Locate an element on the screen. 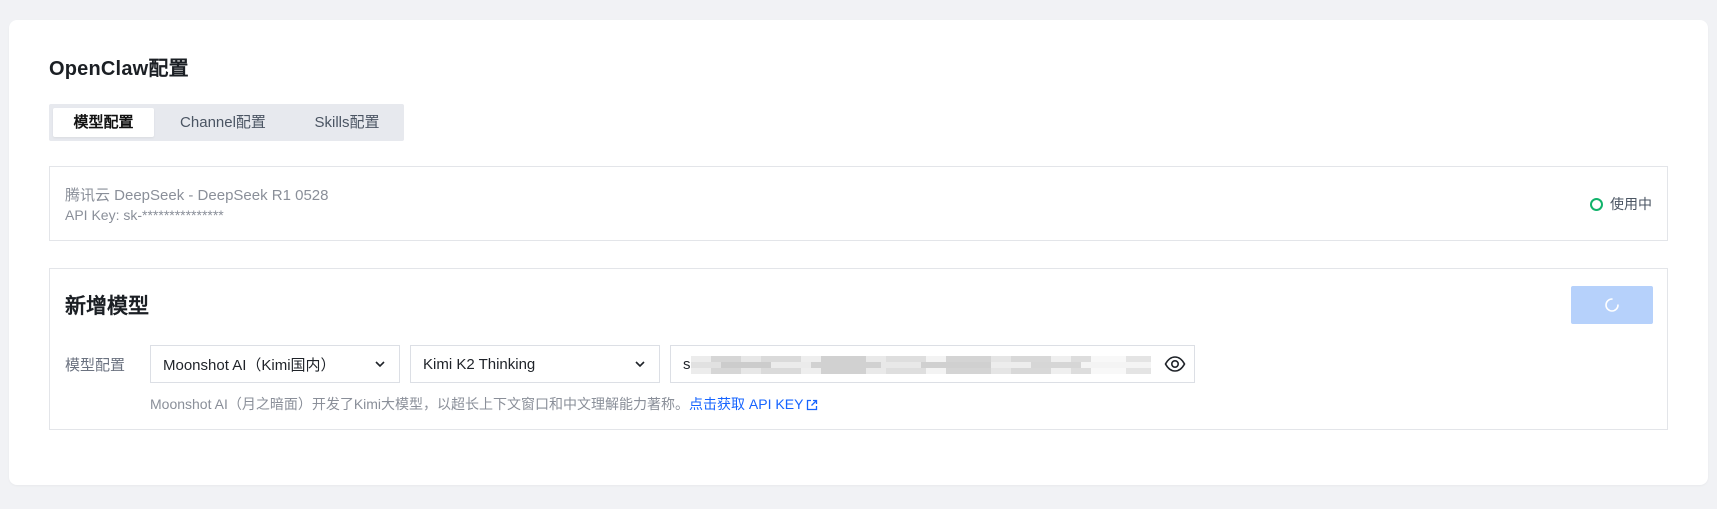 This screenshot has height=509, width=1717. config-tabs: 模型配置 Channel配置 Skills配置 is located at coordinates (226, 122).